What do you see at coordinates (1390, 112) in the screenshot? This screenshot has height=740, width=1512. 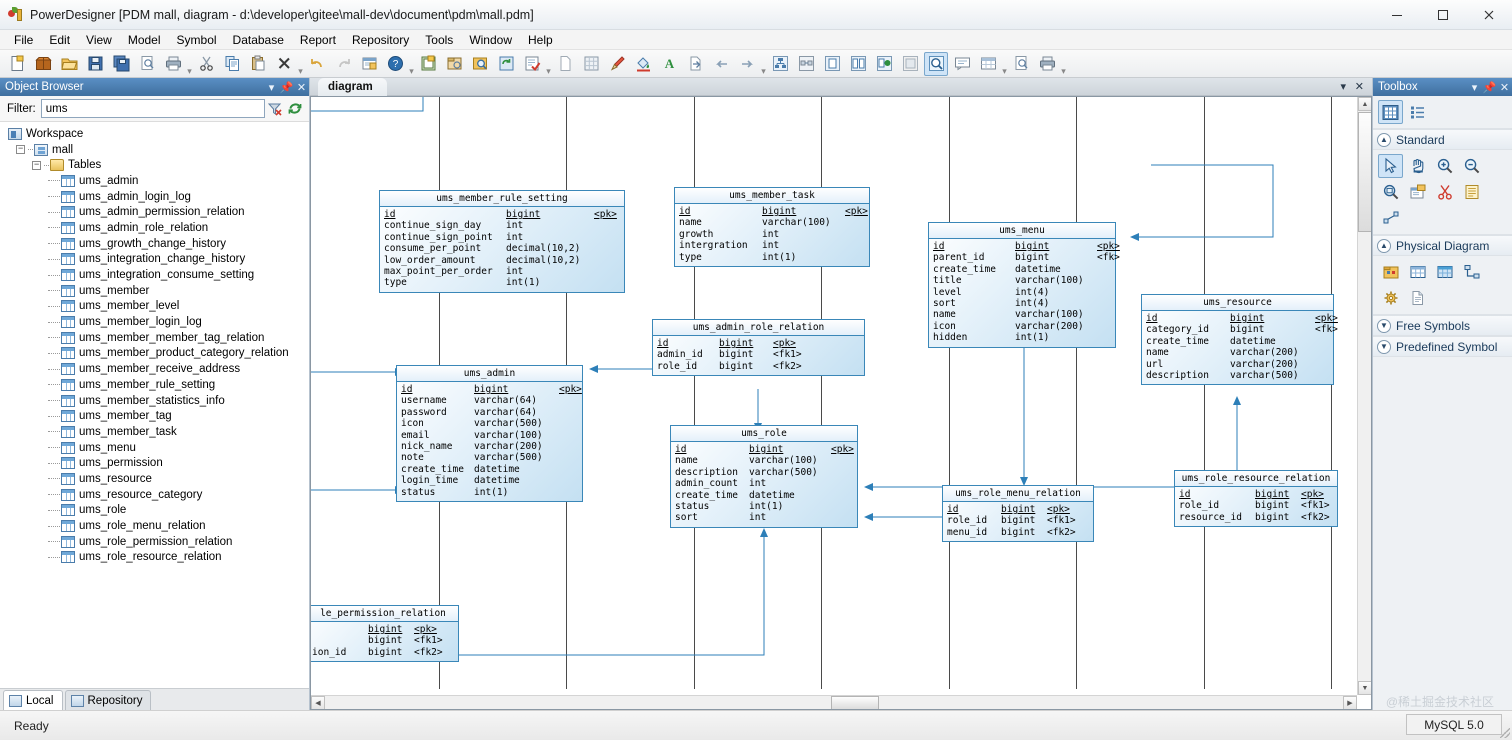 I see `grid-view-icon` at bounding box center [1390, 112].